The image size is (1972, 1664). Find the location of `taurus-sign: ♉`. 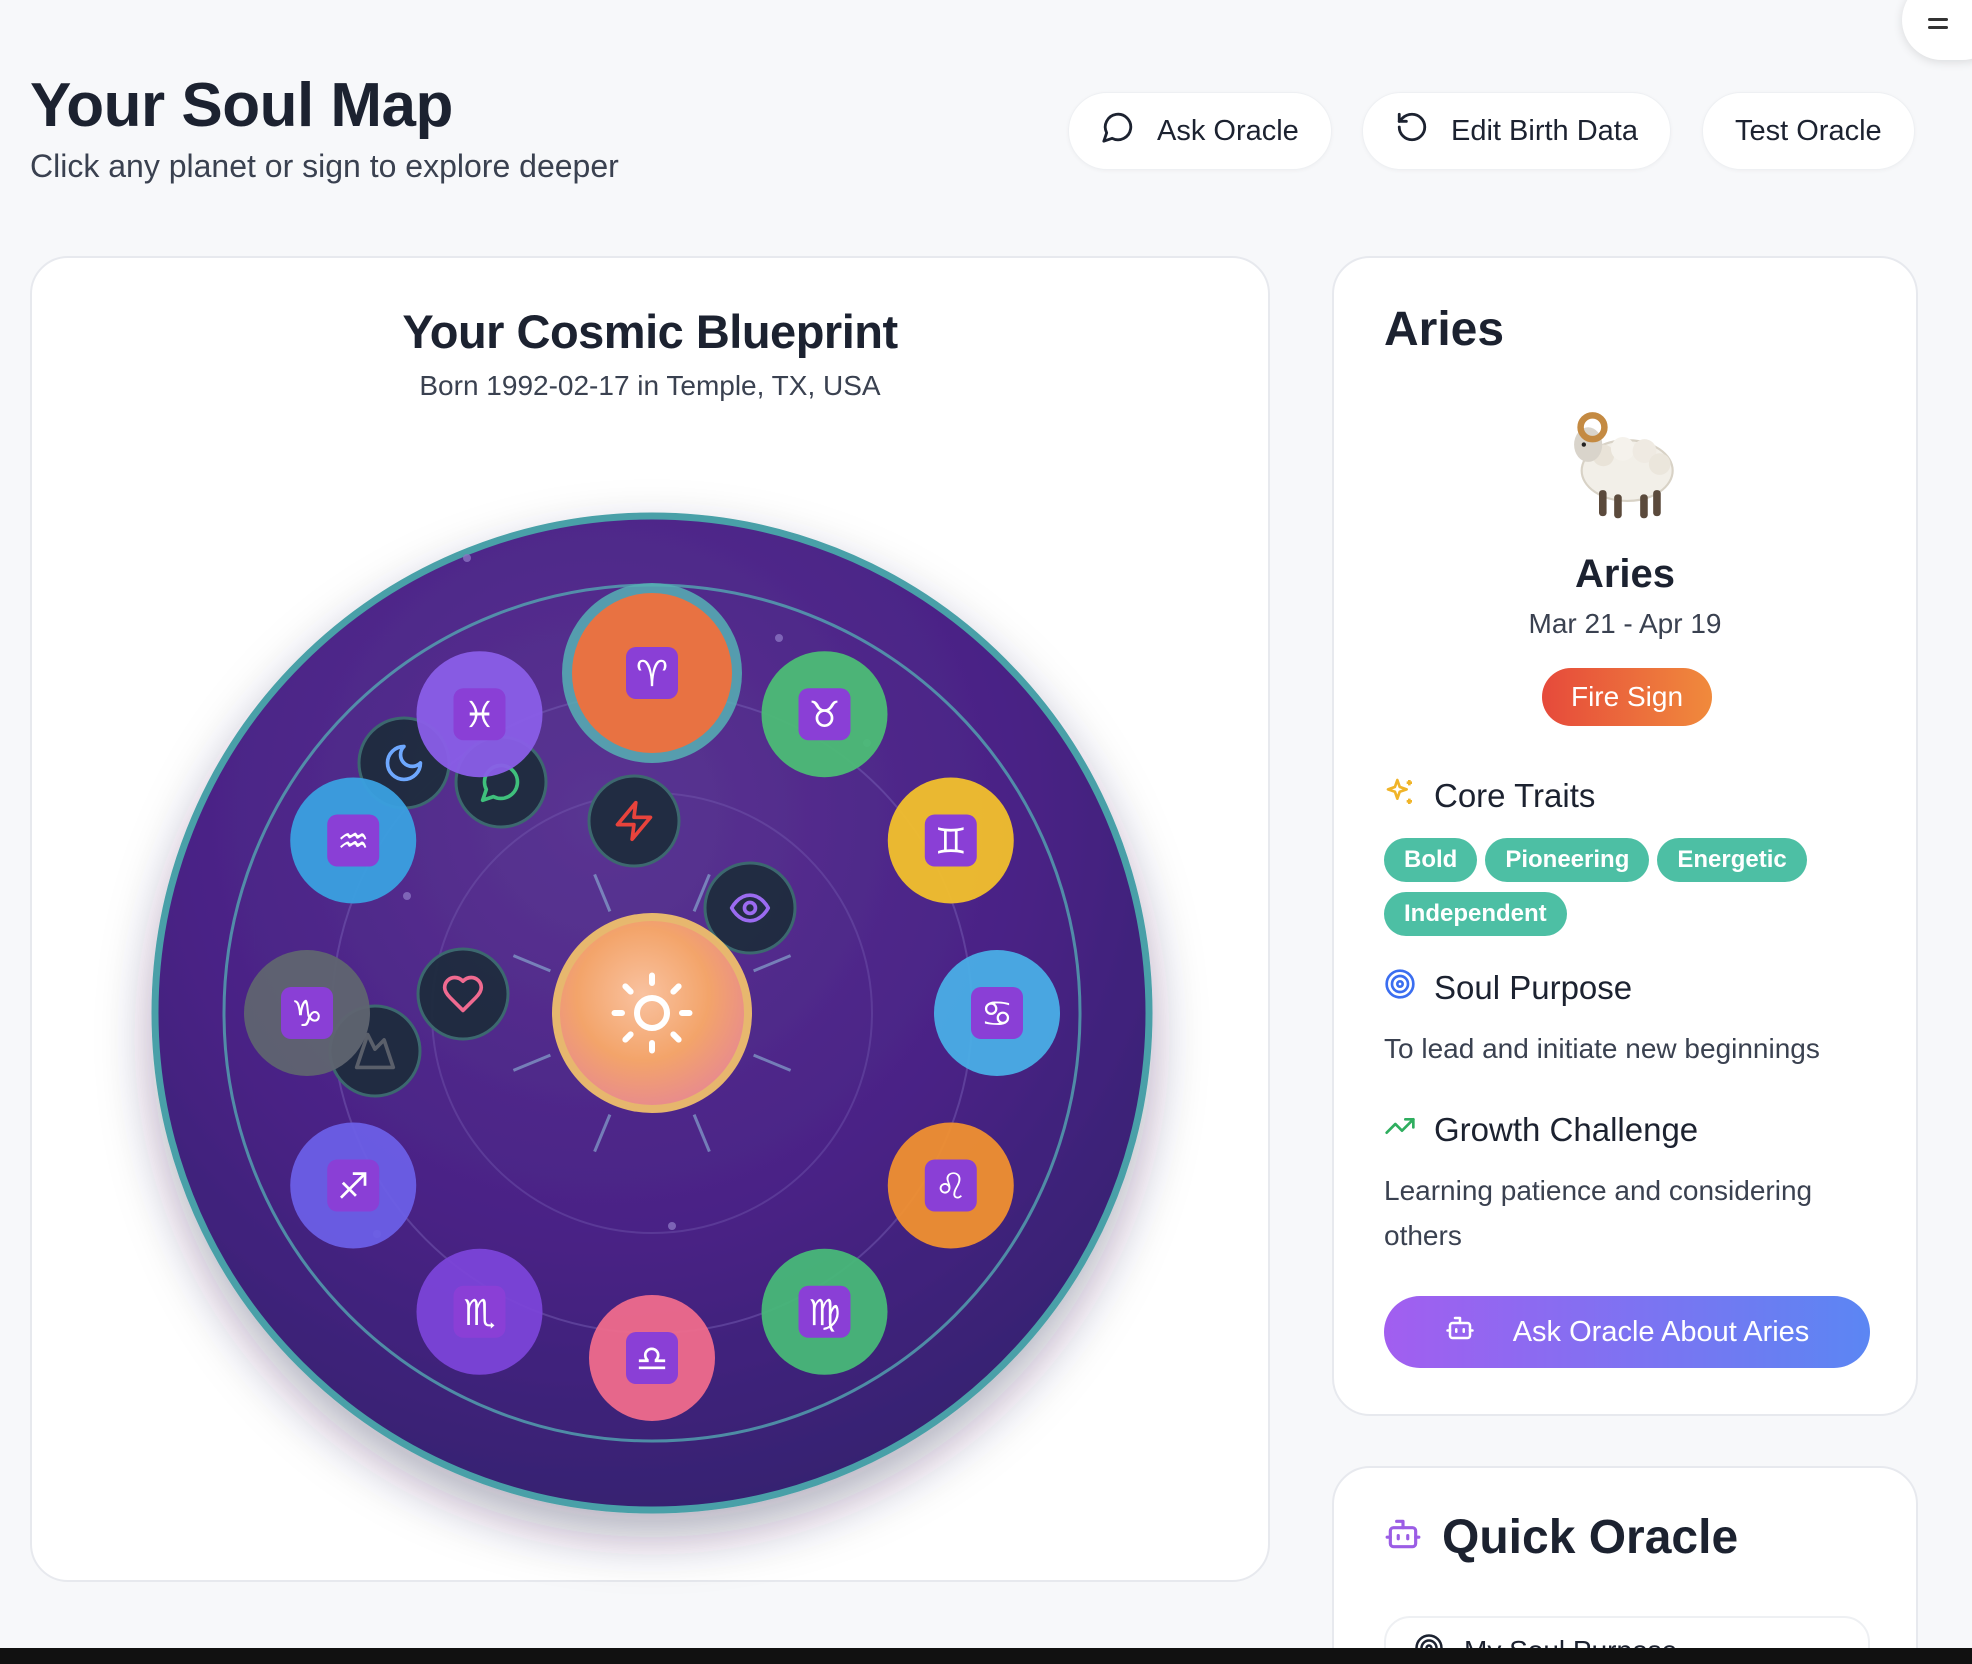

taurus-sign: ♉ is located at coordinates (824, 714).